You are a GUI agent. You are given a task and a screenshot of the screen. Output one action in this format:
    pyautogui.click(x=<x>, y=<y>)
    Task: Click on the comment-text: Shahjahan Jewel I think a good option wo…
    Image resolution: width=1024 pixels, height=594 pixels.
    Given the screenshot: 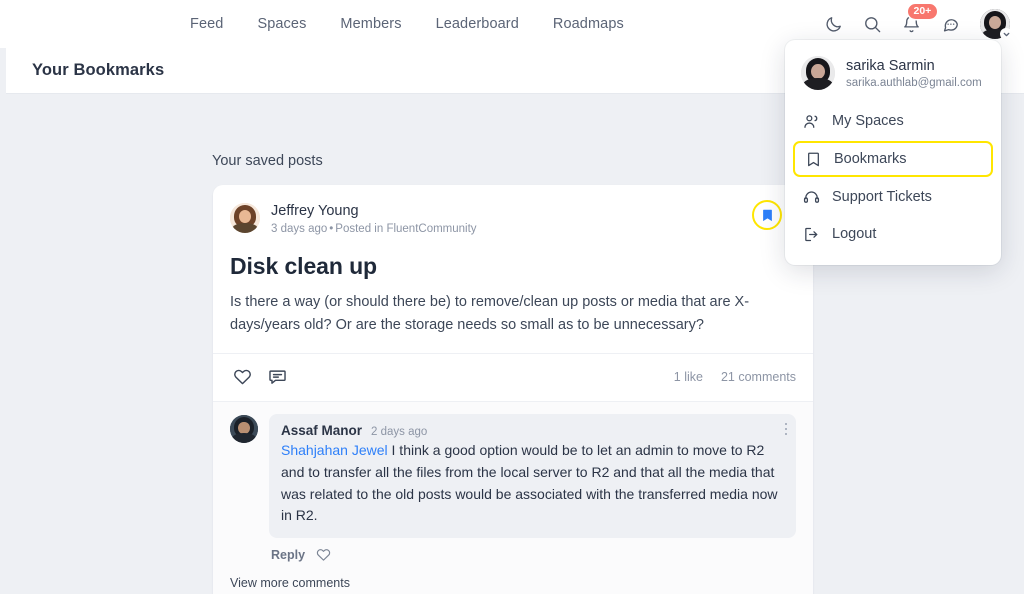 What is the action you would take?
    pyautogui.click(x=532, y=483)
    